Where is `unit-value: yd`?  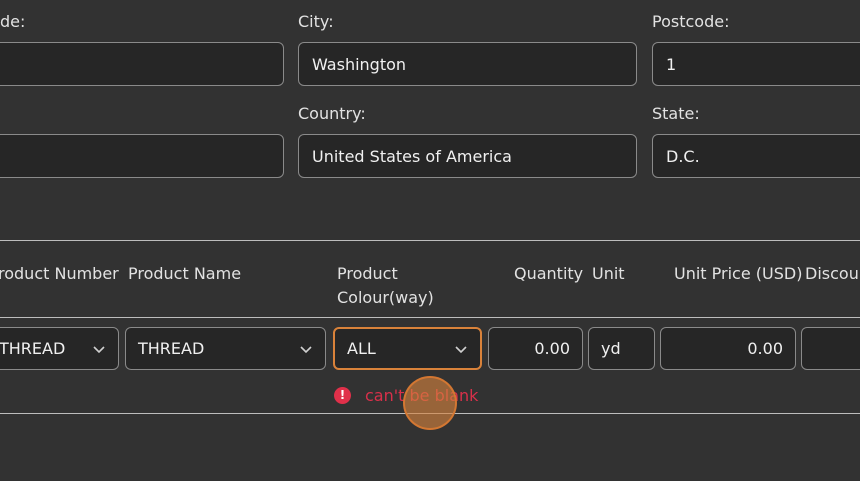 unit-value: yd is located at coordinates (611, 348).